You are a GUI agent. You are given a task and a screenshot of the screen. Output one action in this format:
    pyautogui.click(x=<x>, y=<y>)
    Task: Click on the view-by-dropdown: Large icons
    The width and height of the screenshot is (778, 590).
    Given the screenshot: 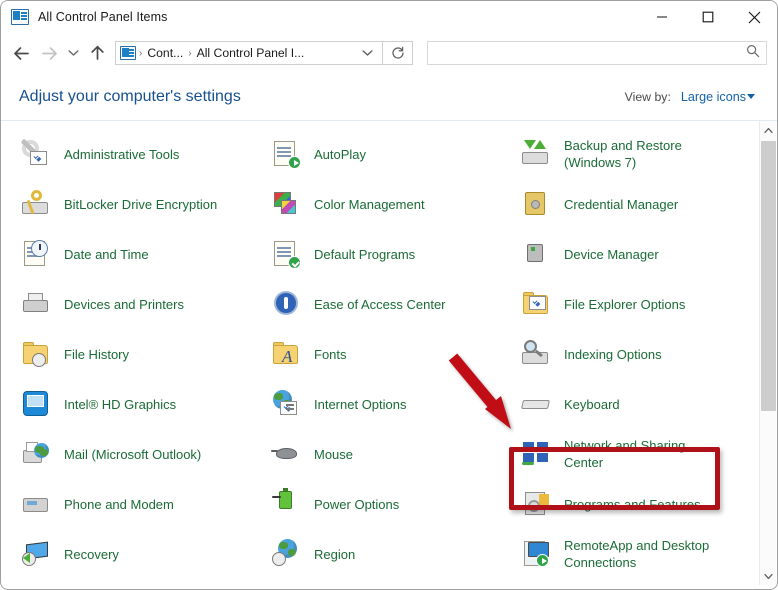 What is the action you would take?
    pyautogui.click(x=718, y=97)
    